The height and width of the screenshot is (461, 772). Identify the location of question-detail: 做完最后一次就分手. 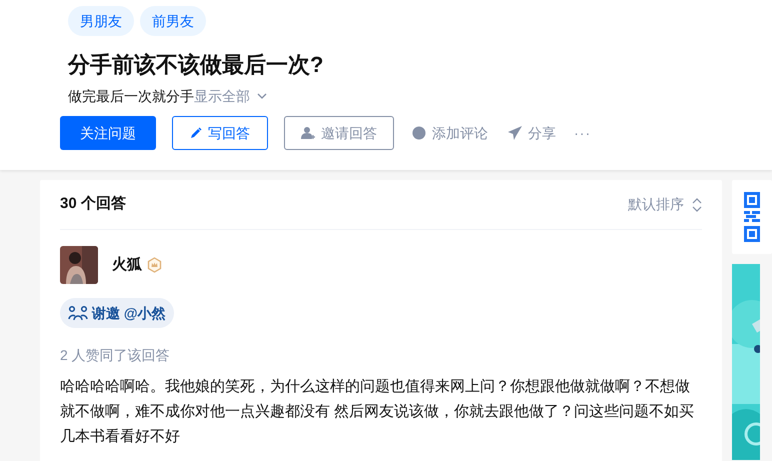
(131, 96).